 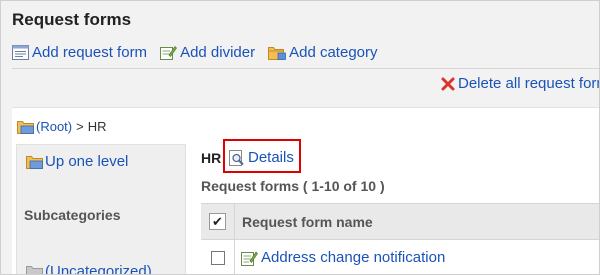 I want to click on details-link: Details, so click(x=261, y=157).